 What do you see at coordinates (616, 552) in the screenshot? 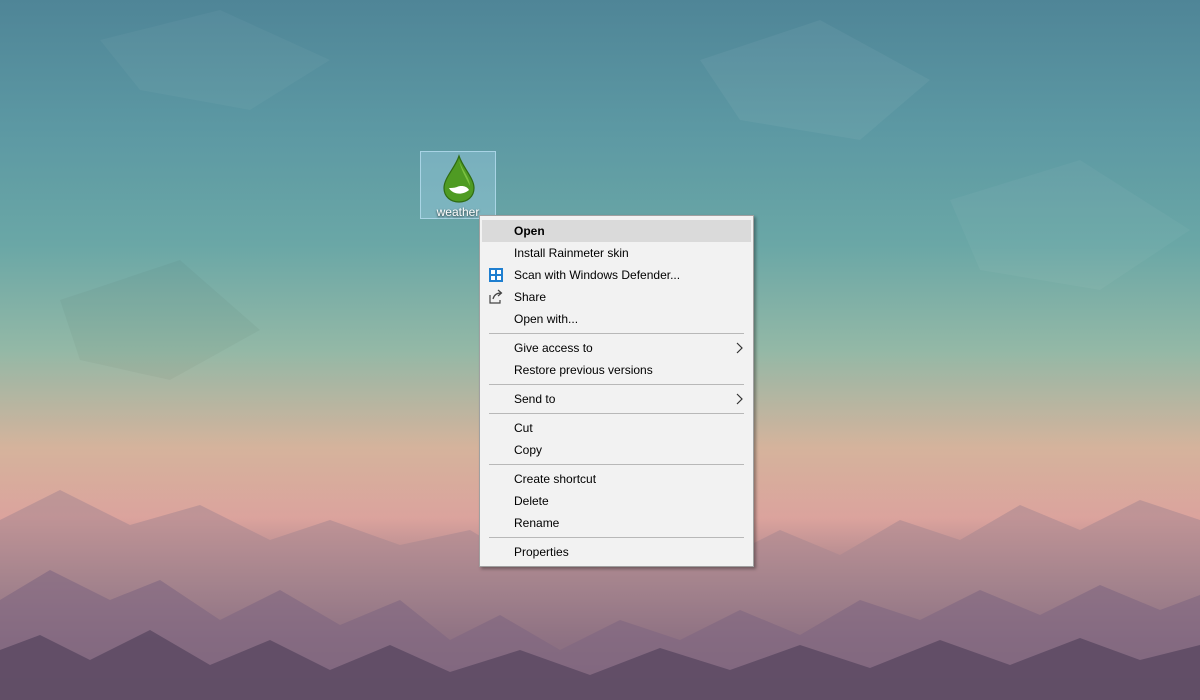
I see `menu-item-properties: Properties` at bounding box center [616, 552].